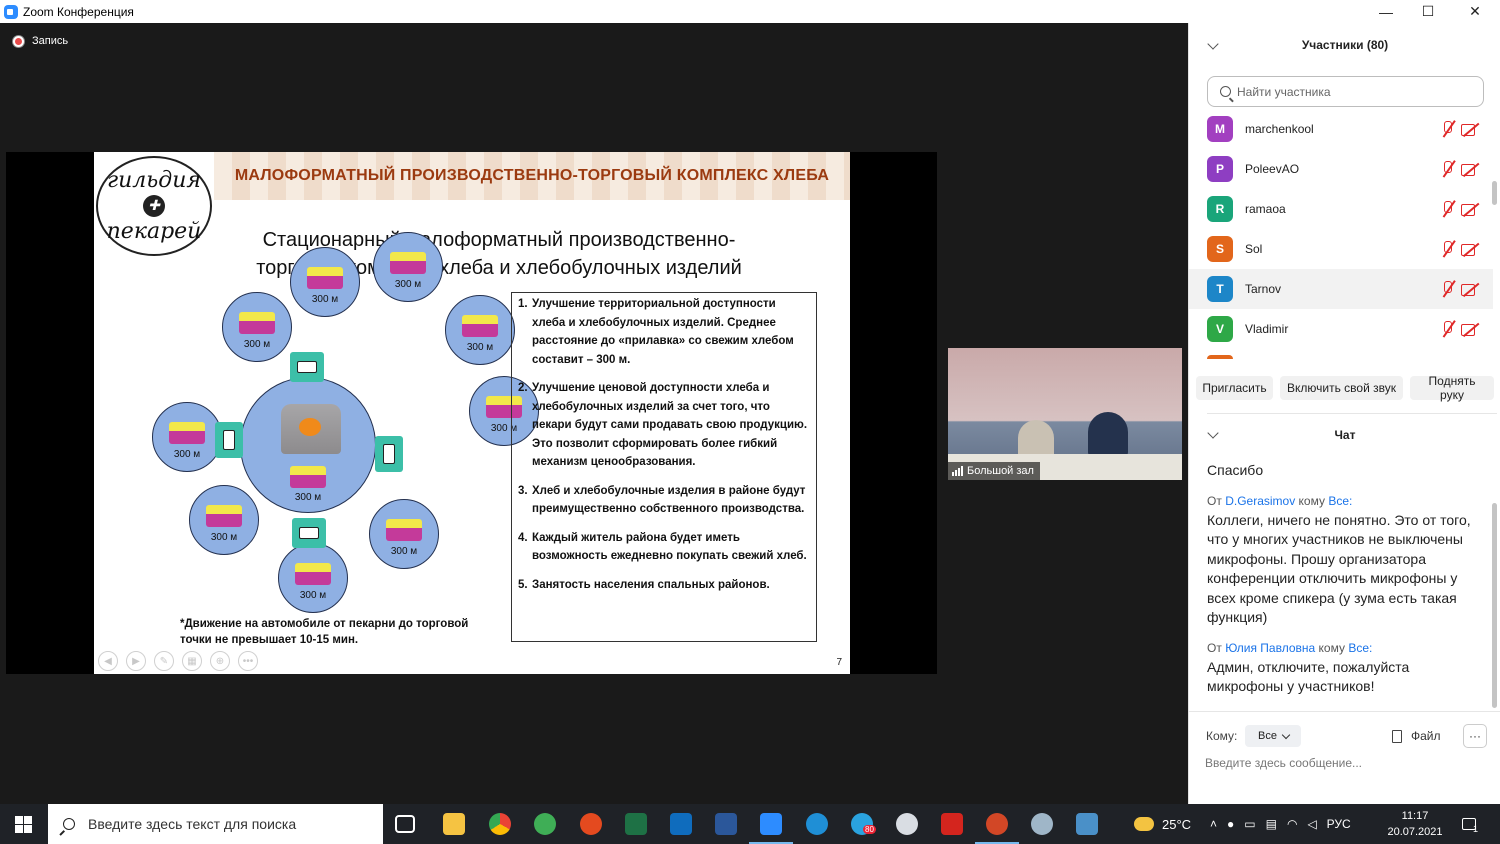 The width and height of the screenshot is (1500, 844). What do you see at coordinates (50, 41) in the screenshot?
I see `recording-label: Запись` at bounding box center [50, 41].